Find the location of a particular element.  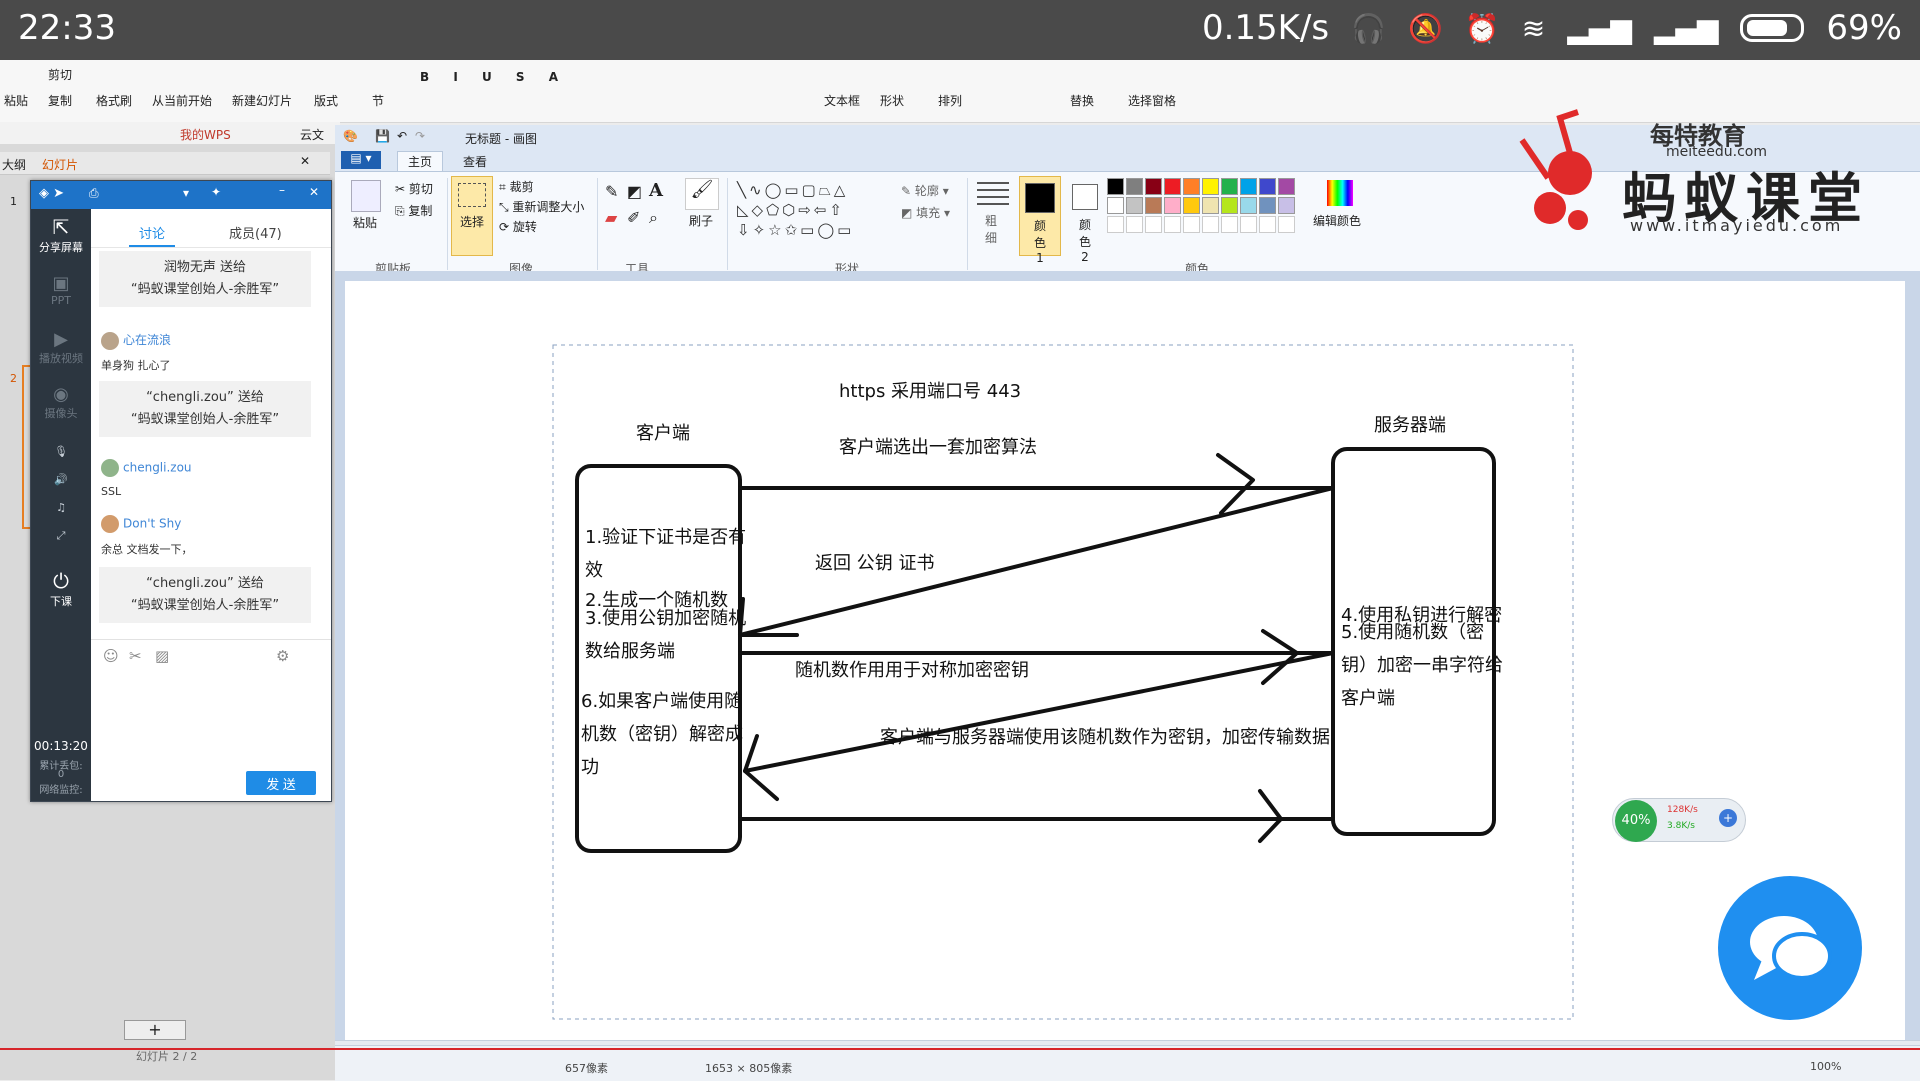

pencil-icon: ✎ is located at coordinates (611, 191).